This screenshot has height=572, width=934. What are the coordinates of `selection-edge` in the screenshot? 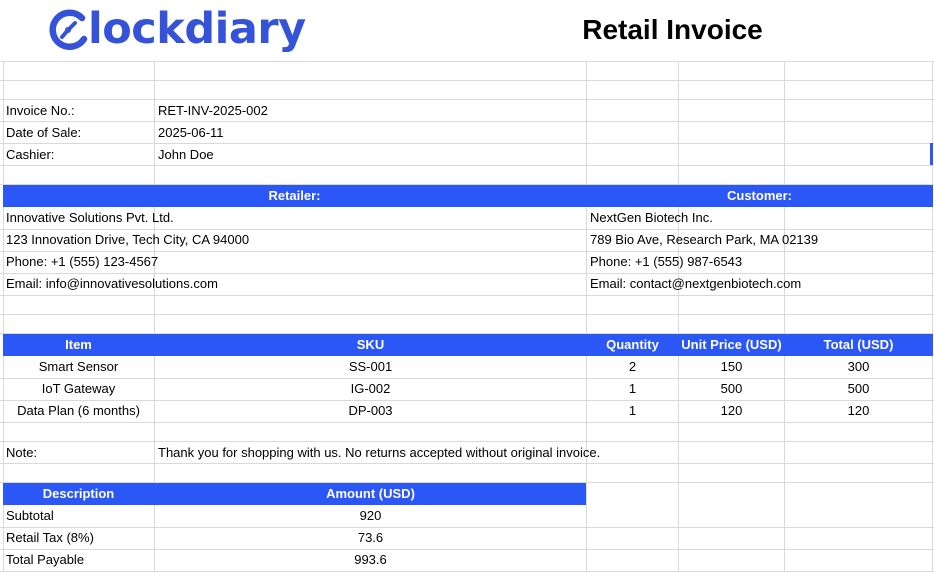 It's located at (931, 154).